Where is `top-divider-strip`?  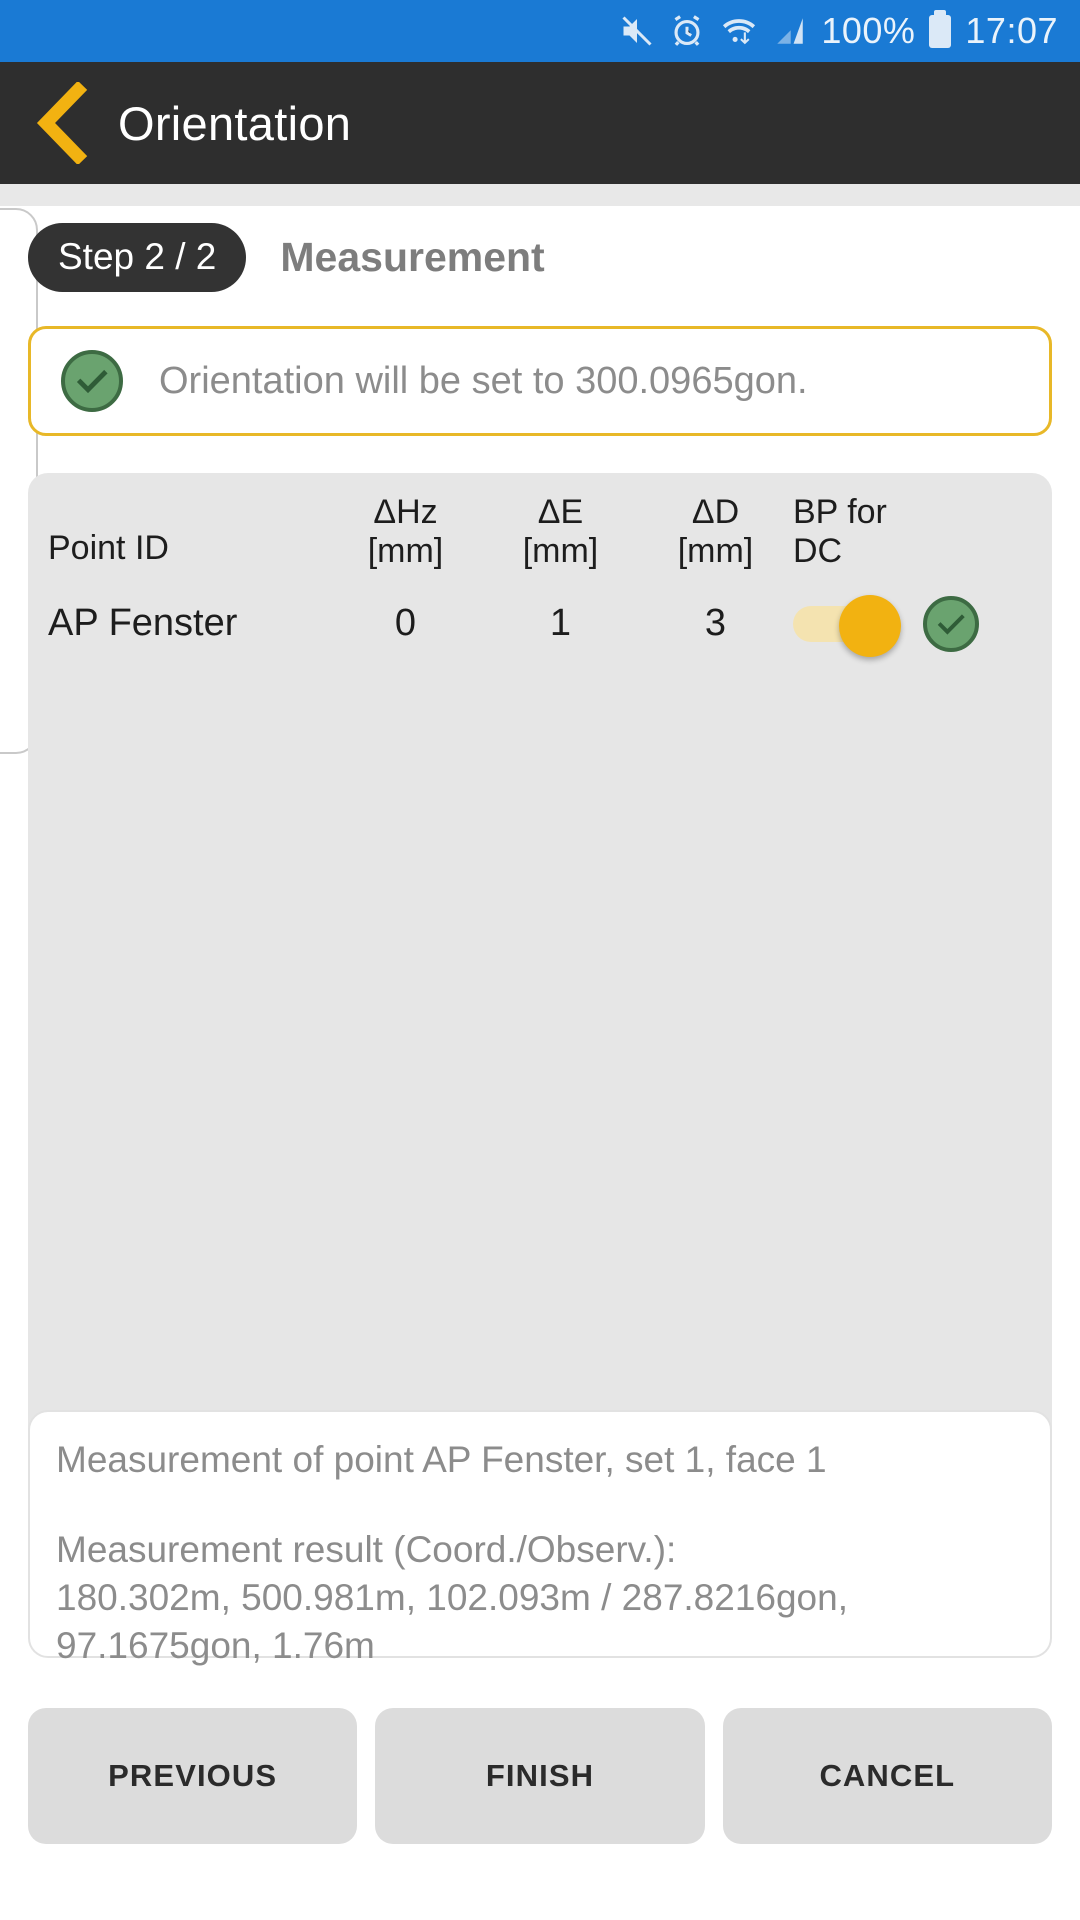
top-divider-strip is located at coordinates (540, 195).